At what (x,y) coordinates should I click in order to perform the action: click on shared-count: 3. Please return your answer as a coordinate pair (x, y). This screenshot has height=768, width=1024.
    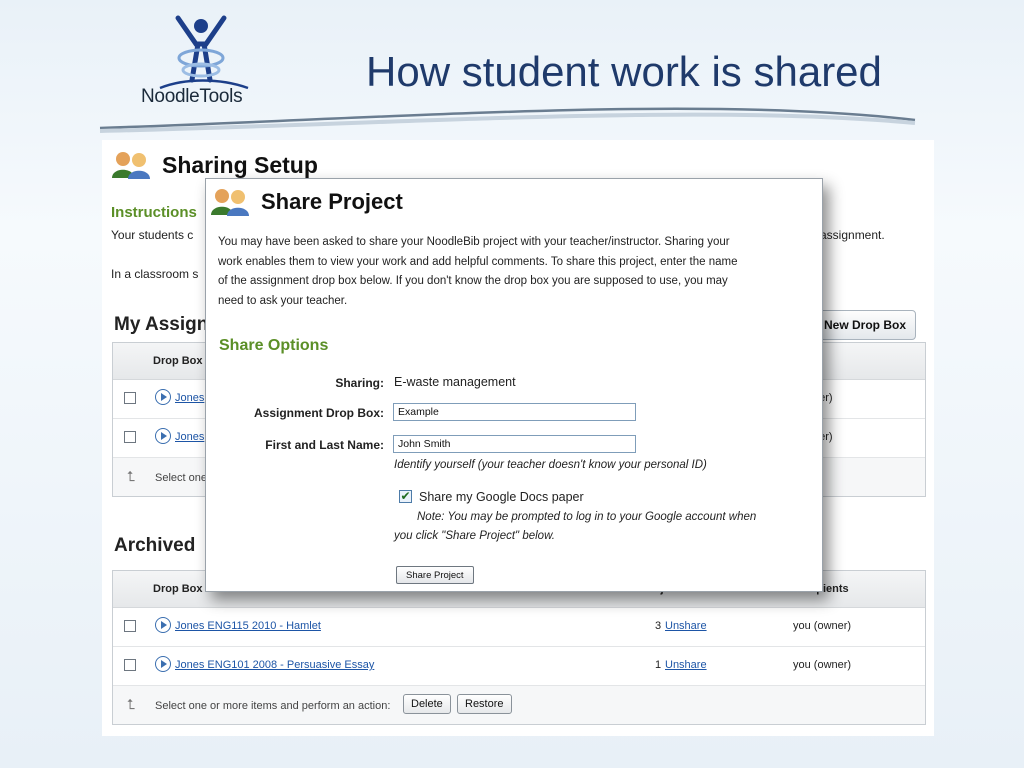
    Looking at the image, I should click on (658, 626).